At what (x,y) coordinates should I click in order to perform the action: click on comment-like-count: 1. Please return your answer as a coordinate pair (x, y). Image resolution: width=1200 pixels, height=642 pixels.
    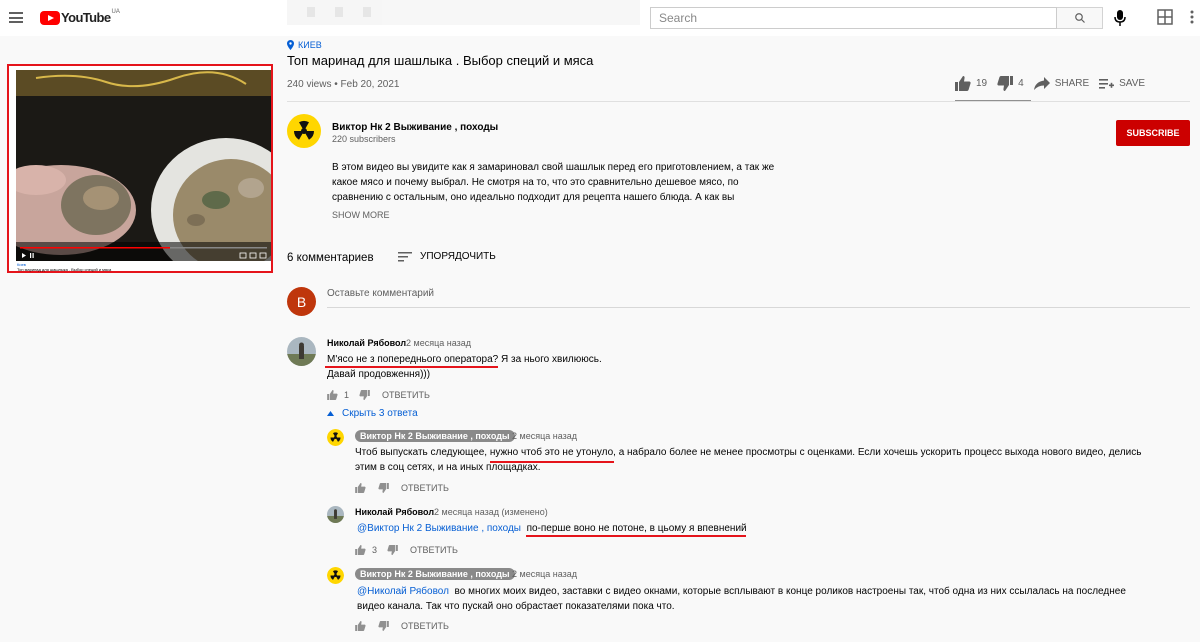
    Looking at the image, I should click on (347, 395).